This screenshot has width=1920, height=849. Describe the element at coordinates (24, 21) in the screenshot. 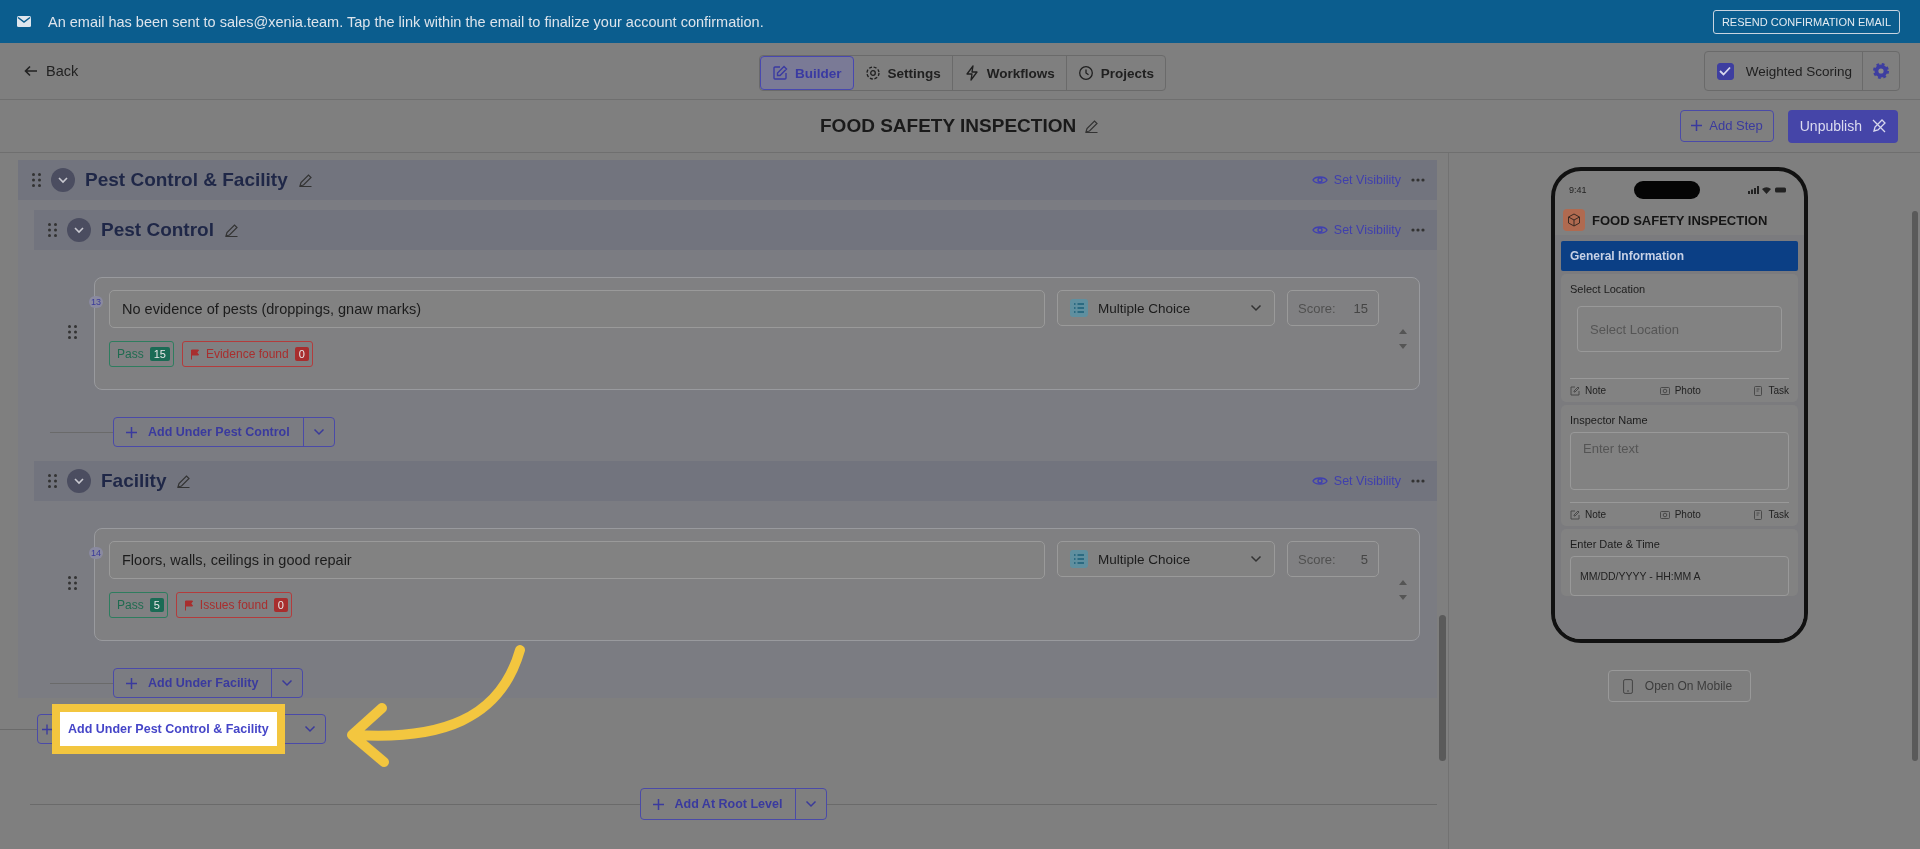

I see `mail-icon` at that location.